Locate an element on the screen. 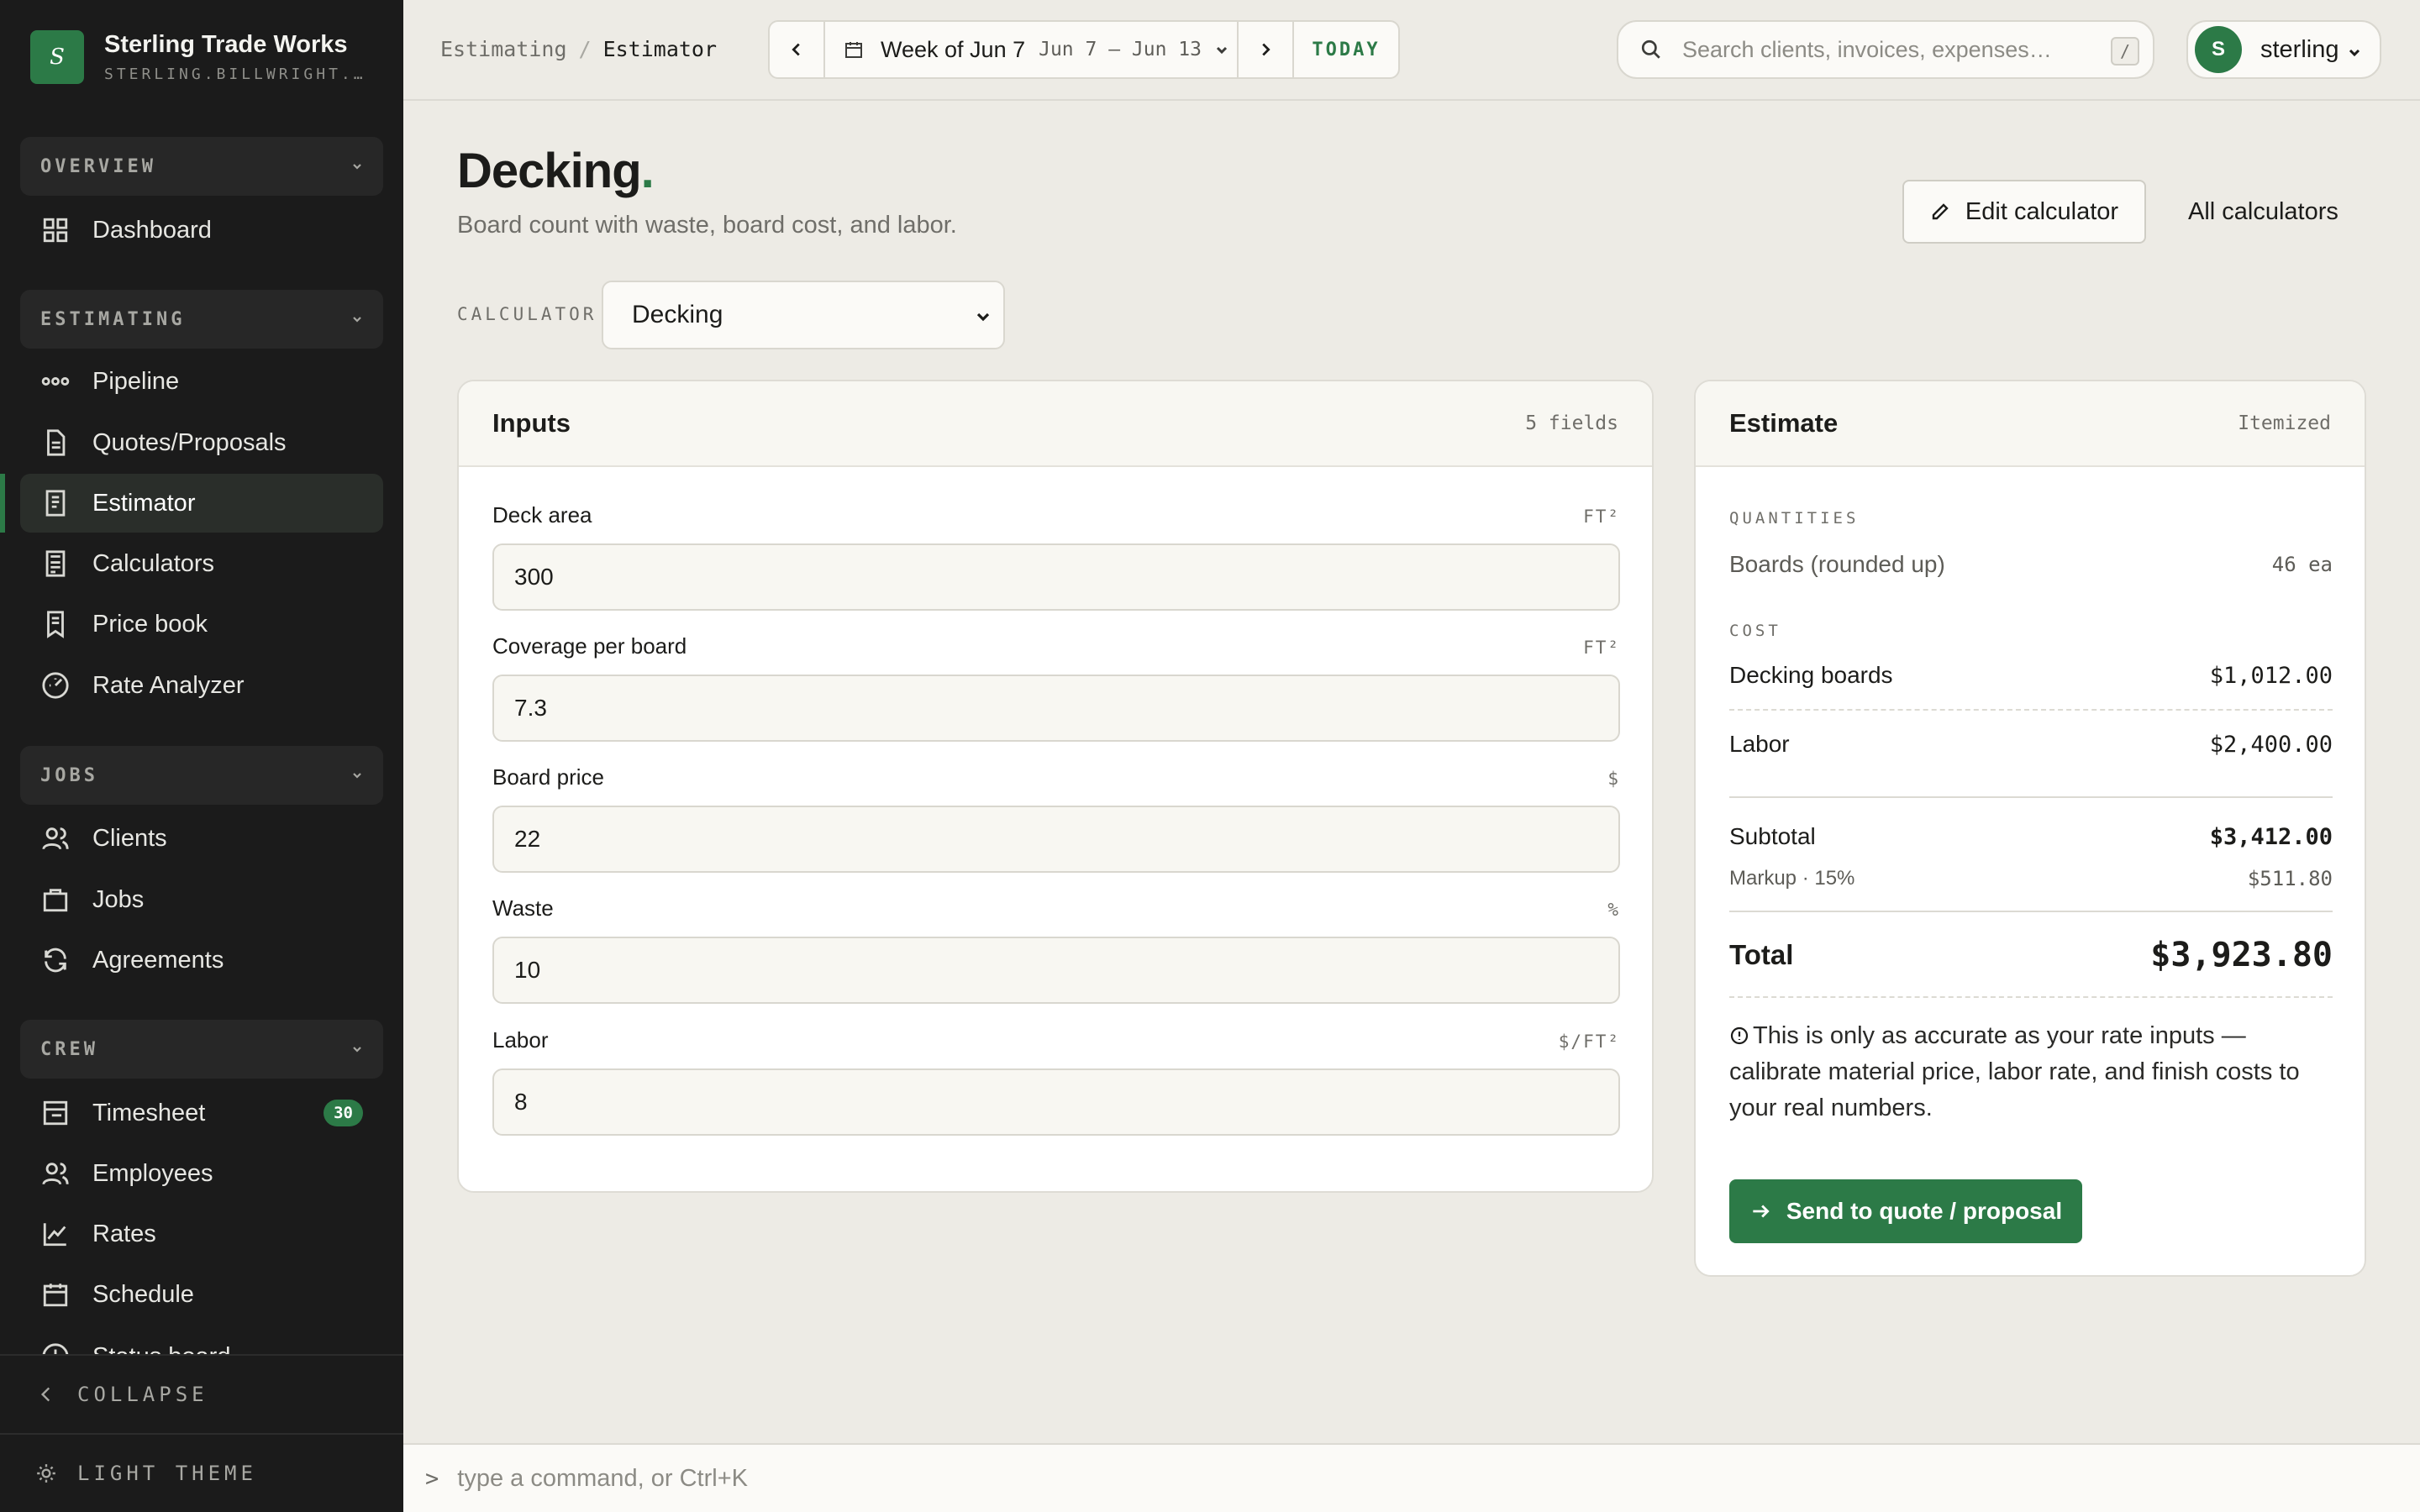 The image size is (2420, 1512). sidebar-item-timesheet: Timesheet 30 is located at coordinates (202, 1113).